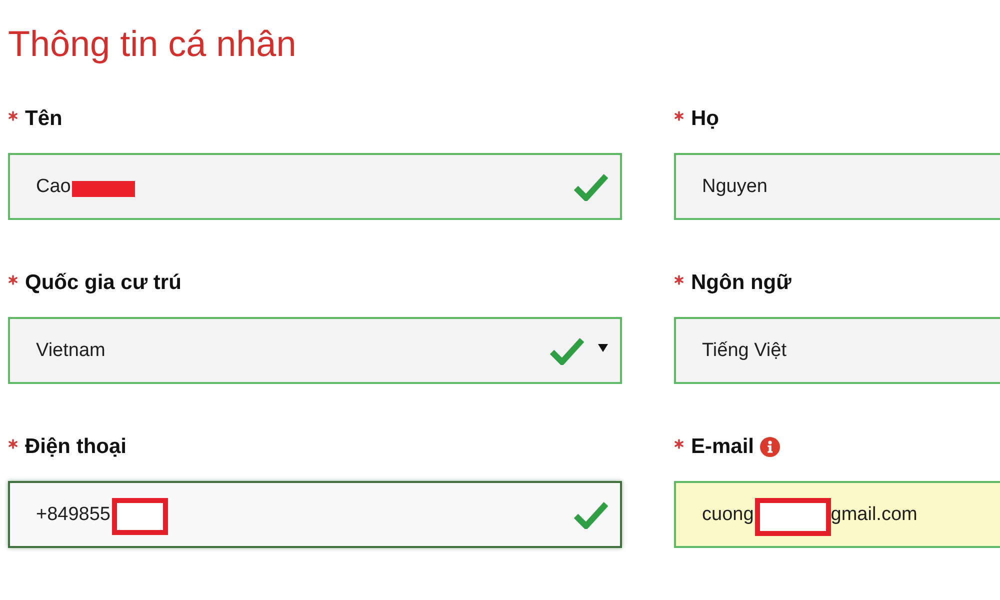 The image size is (1000, 600). Describe the element at coordinates (315, 514) in the screenshot. I see `text-field: +849855` at that location.